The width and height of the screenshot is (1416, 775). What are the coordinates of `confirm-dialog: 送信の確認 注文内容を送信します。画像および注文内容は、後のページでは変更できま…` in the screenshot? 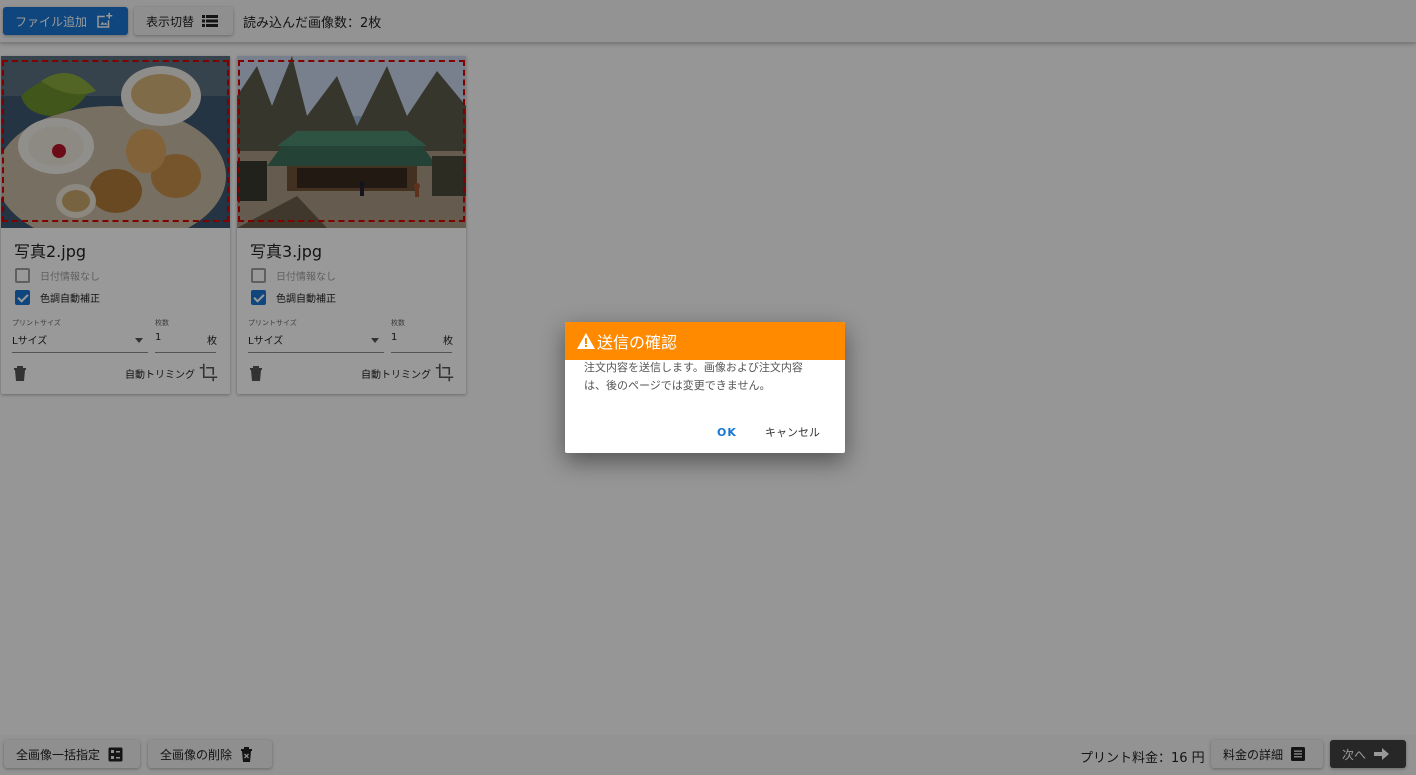 It's located at (705, 387).